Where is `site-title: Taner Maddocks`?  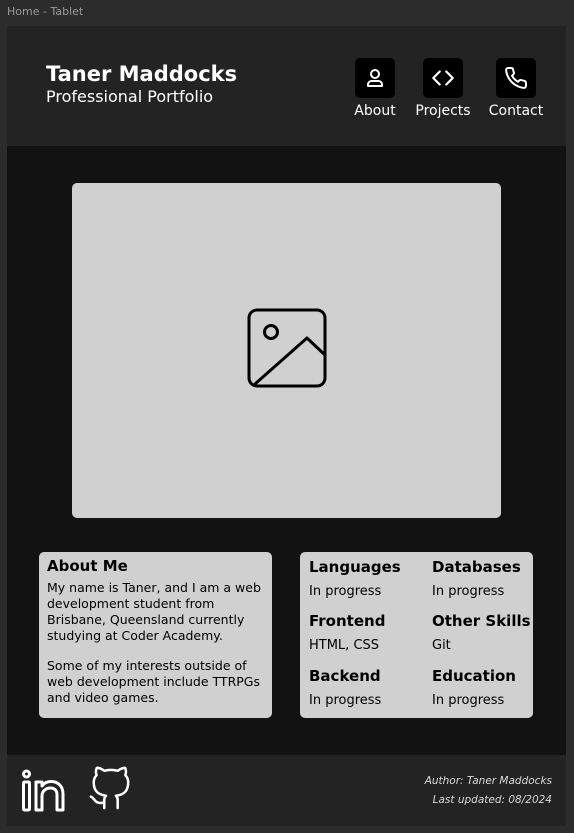 site-title: Taner Maddocks is located at coordinates (142, 74).